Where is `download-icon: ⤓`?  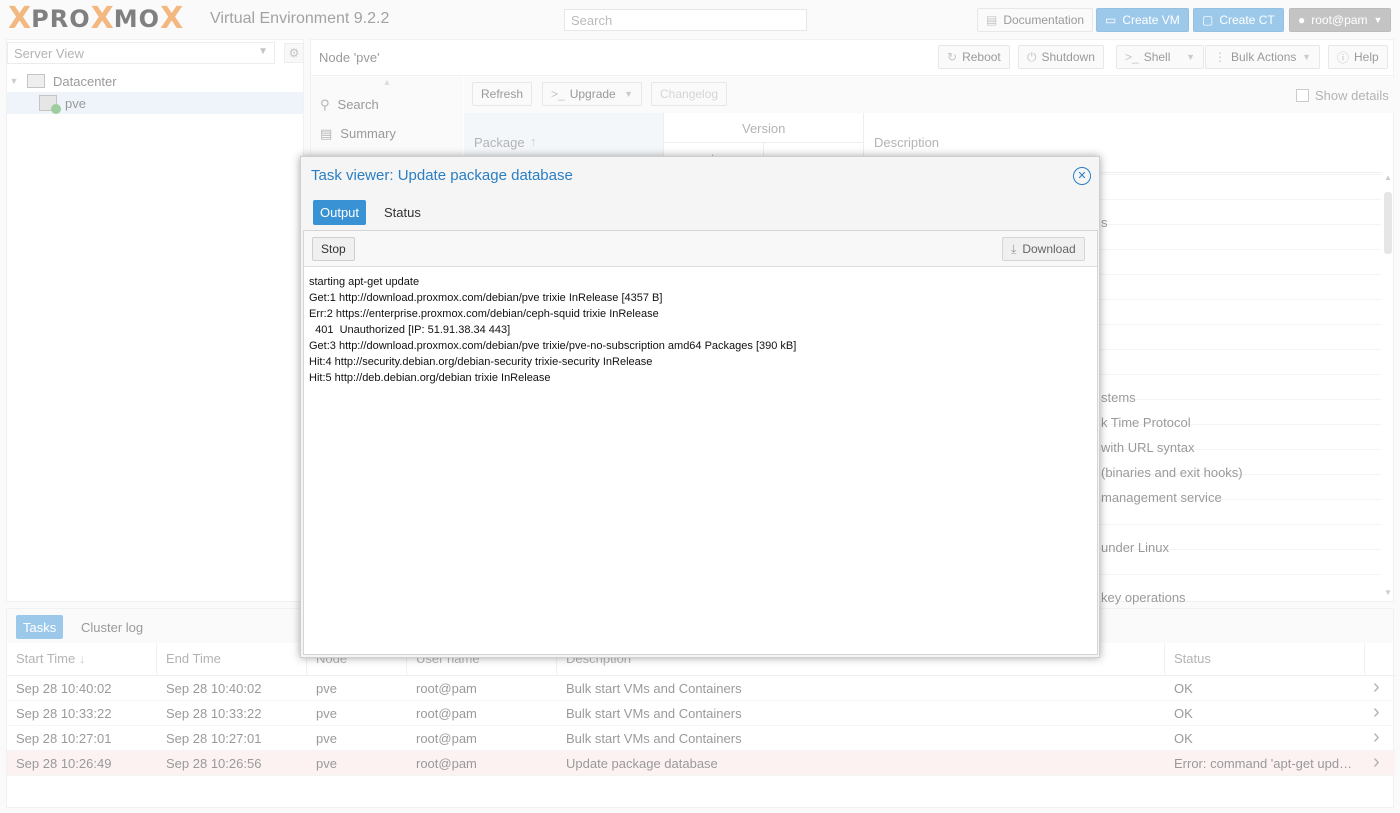 download-icon: ⤓ is located at coordinates (1014, 248).